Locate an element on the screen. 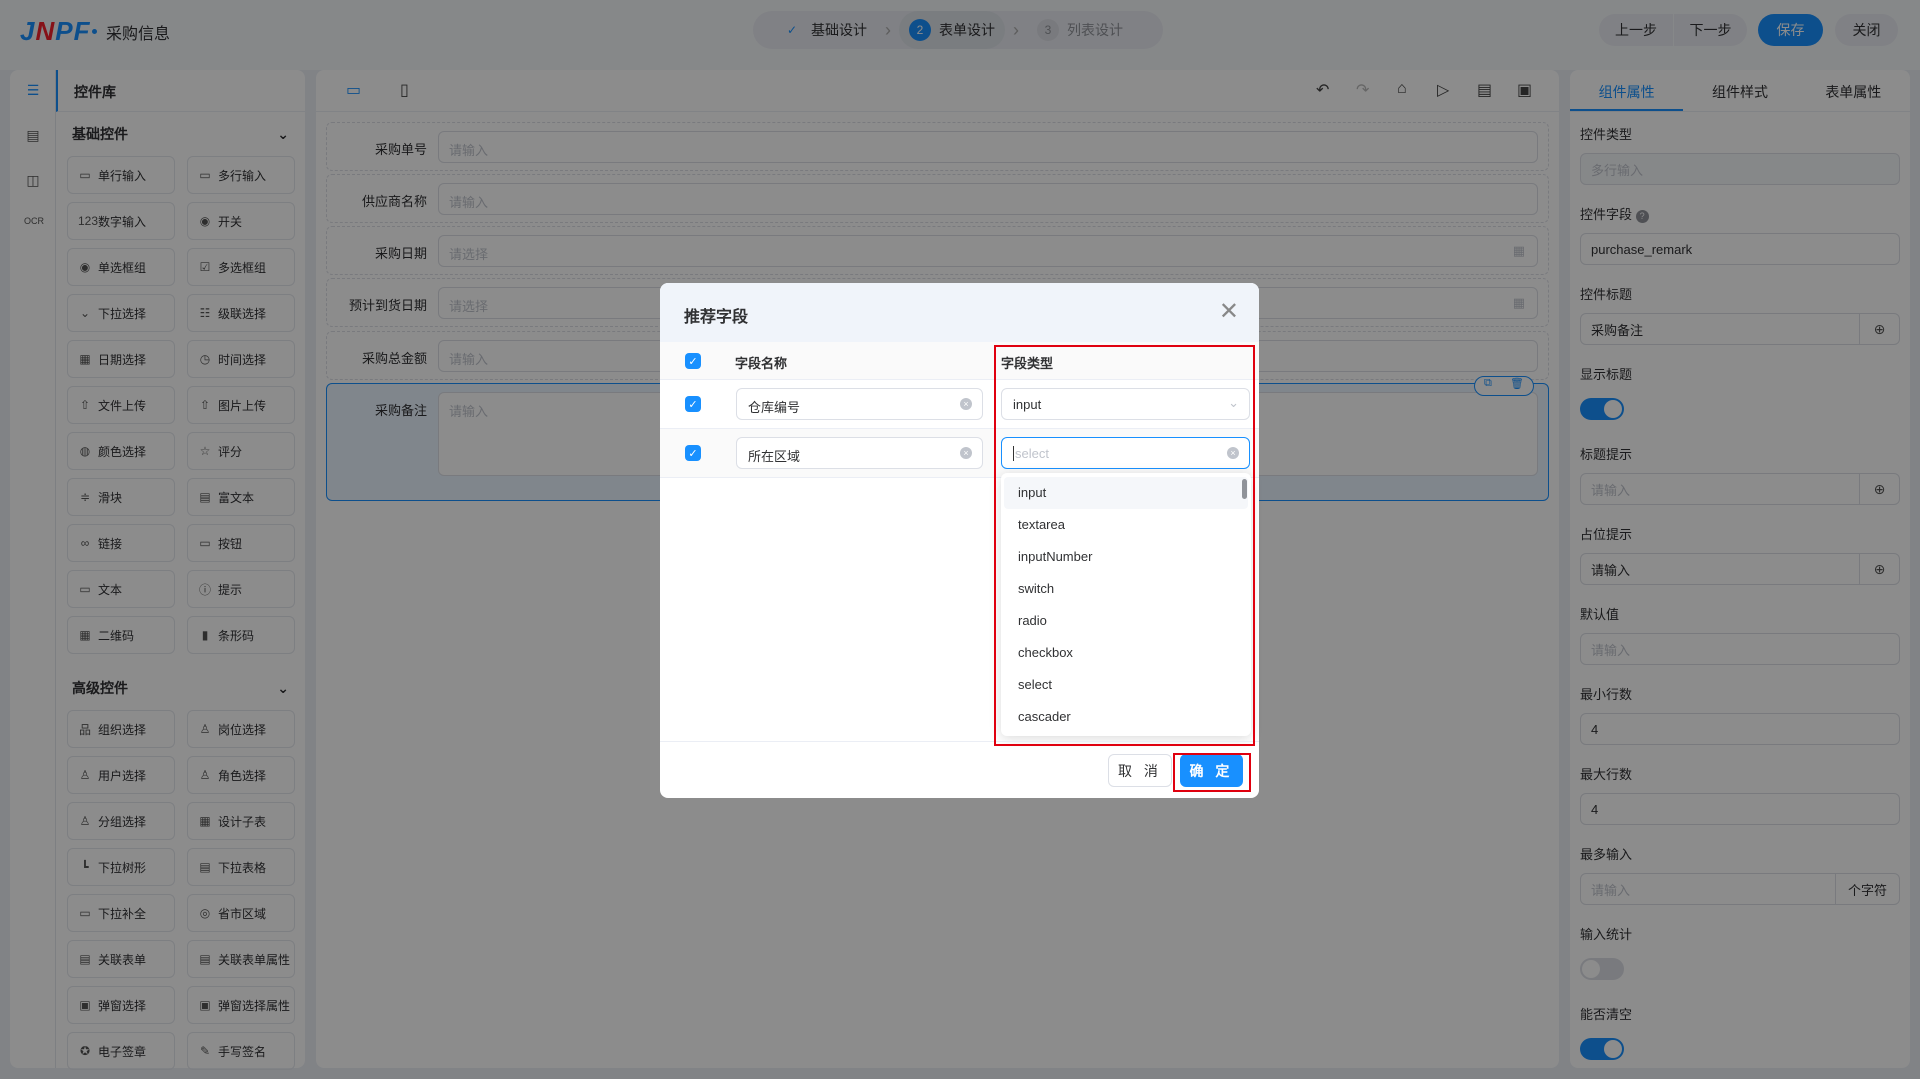 The width and height of the screenshot is (1920, 1079). highlight-box-type-column is located at coordinates (1124, 545).